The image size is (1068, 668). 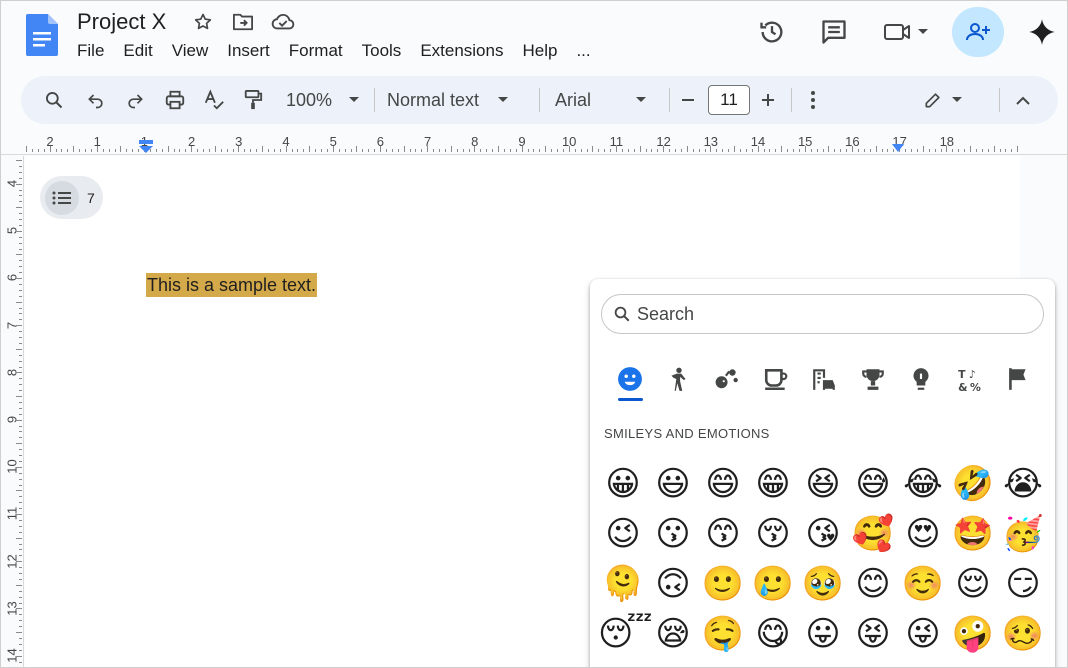 I want to click on emoji-item: 😁, so click(x=773, y=484).